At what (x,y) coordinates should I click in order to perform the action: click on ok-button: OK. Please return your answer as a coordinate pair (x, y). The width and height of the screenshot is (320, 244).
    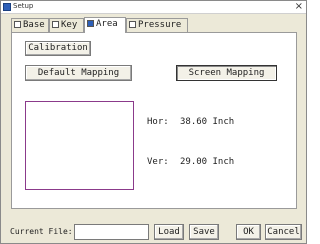
    Looking at the image, I should click on (248, 232).